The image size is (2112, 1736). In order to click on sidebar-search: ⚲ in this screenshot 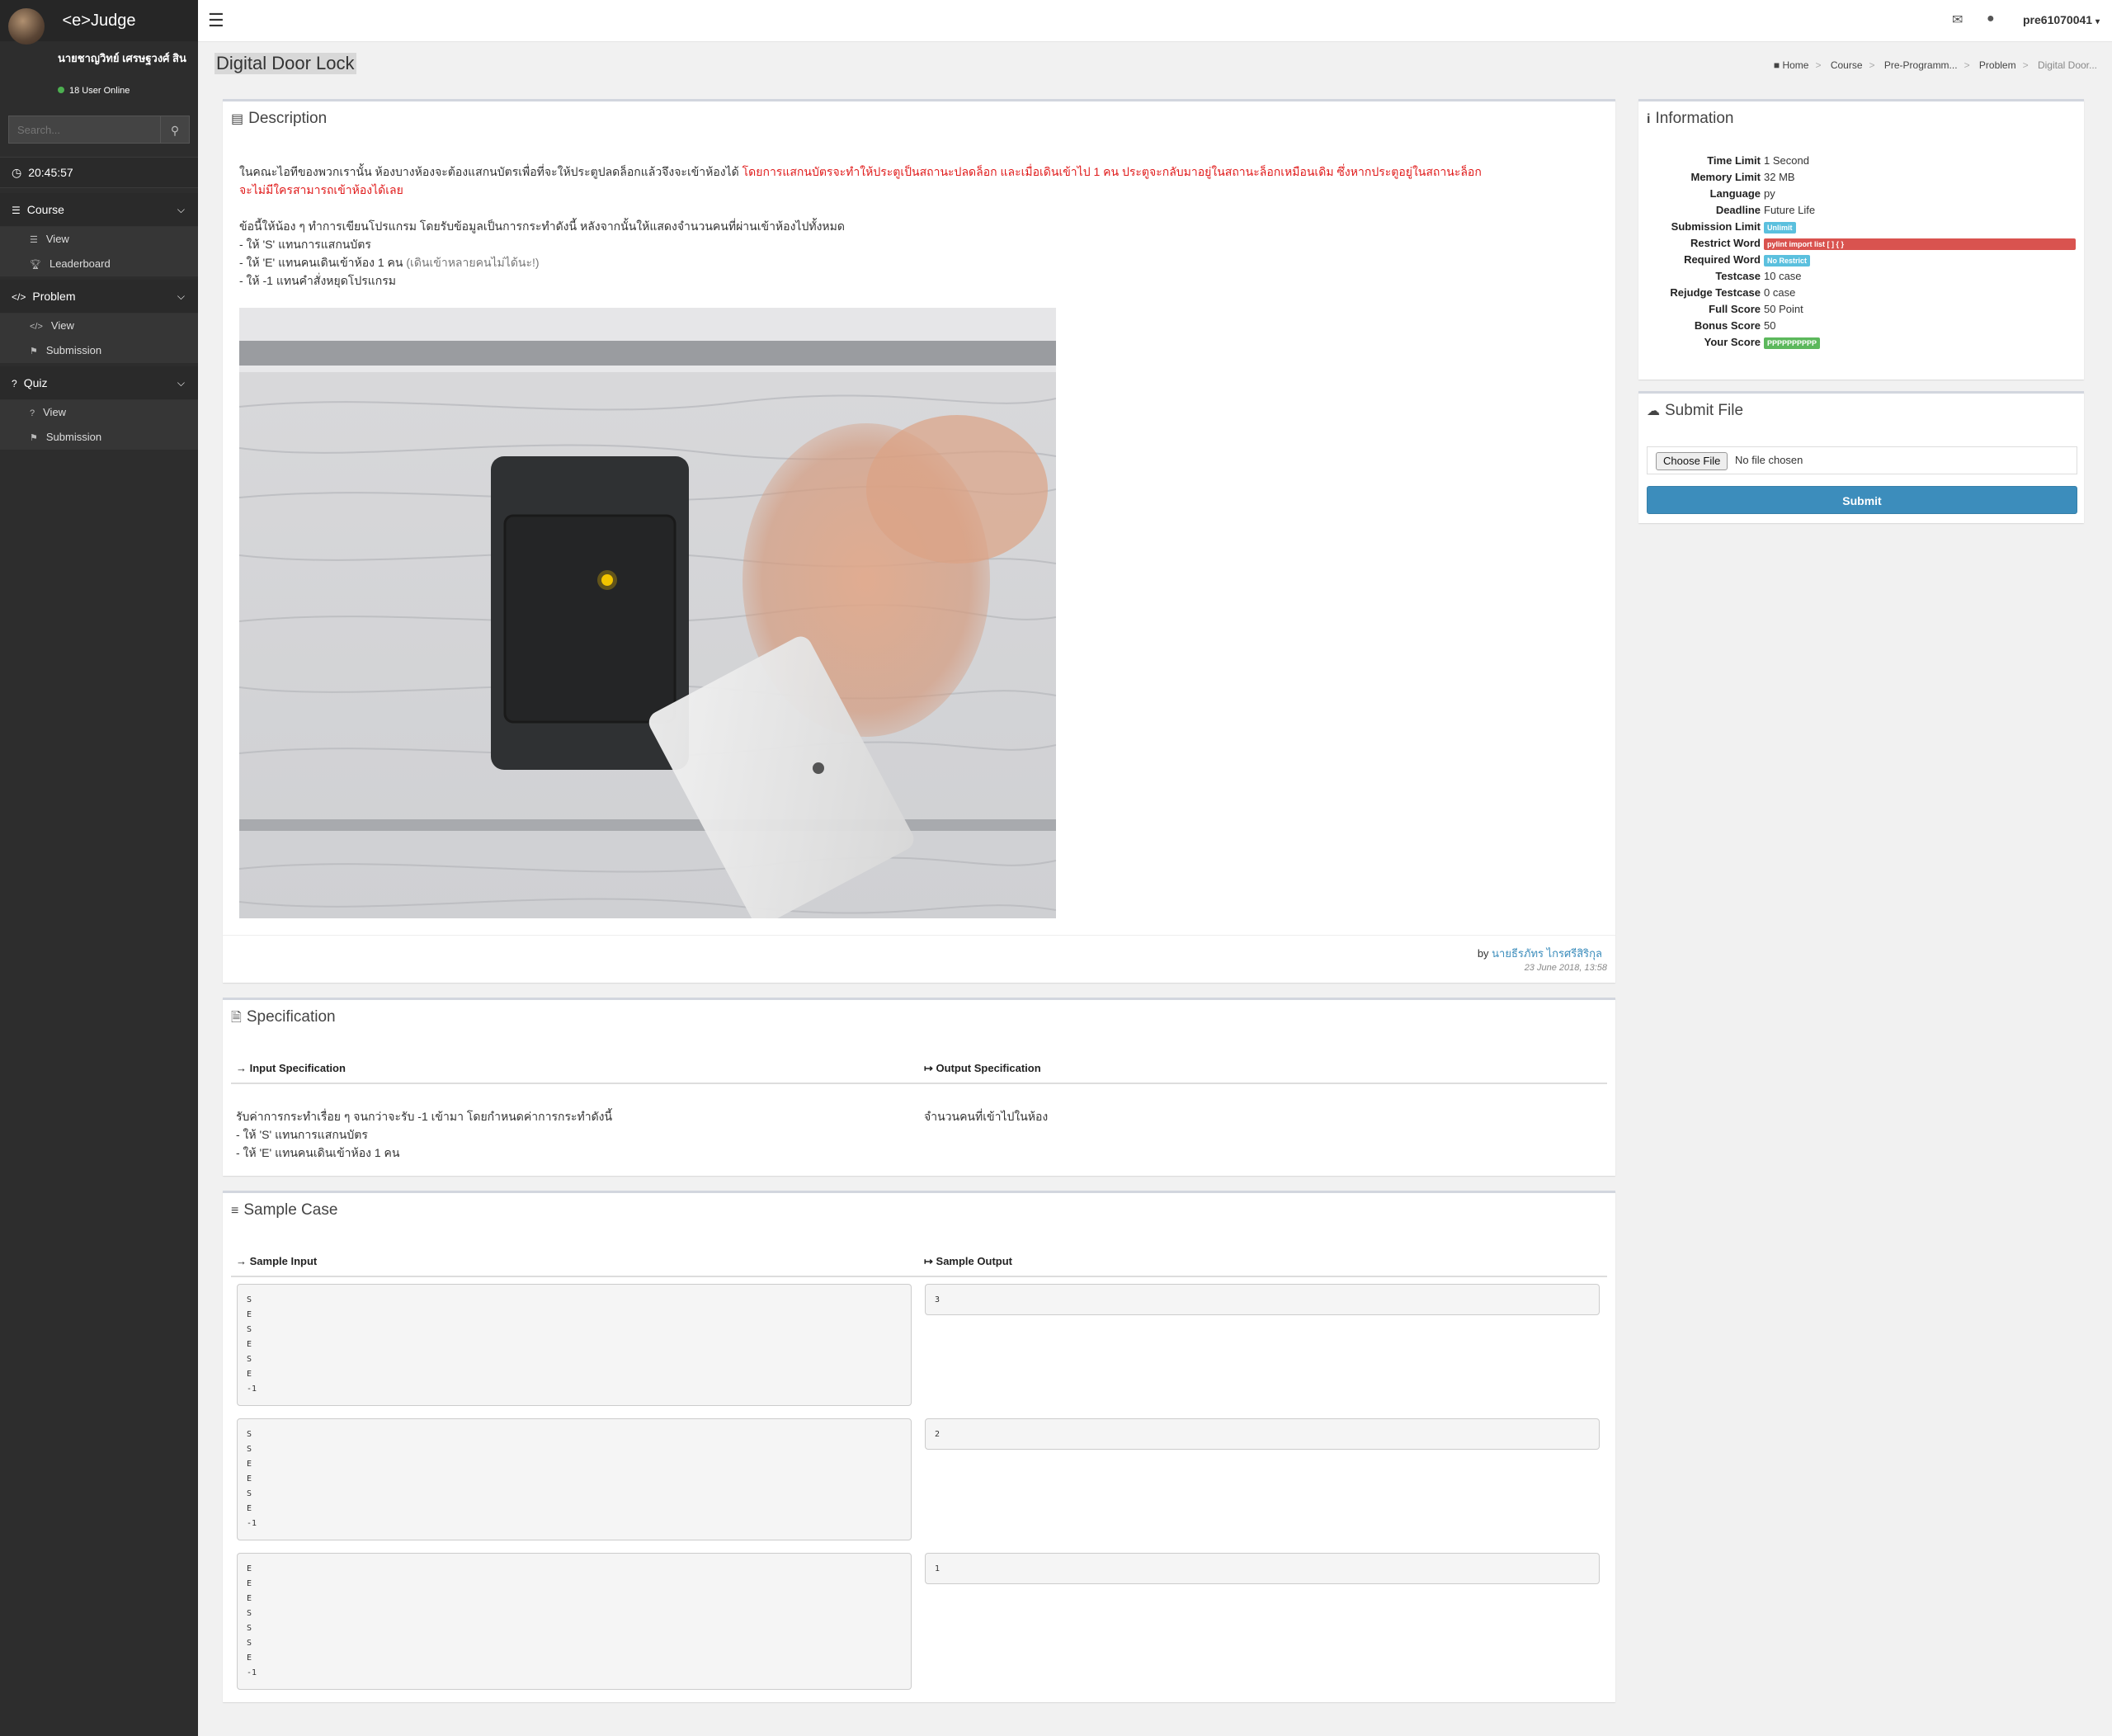, I will do `click(99, 130)`.